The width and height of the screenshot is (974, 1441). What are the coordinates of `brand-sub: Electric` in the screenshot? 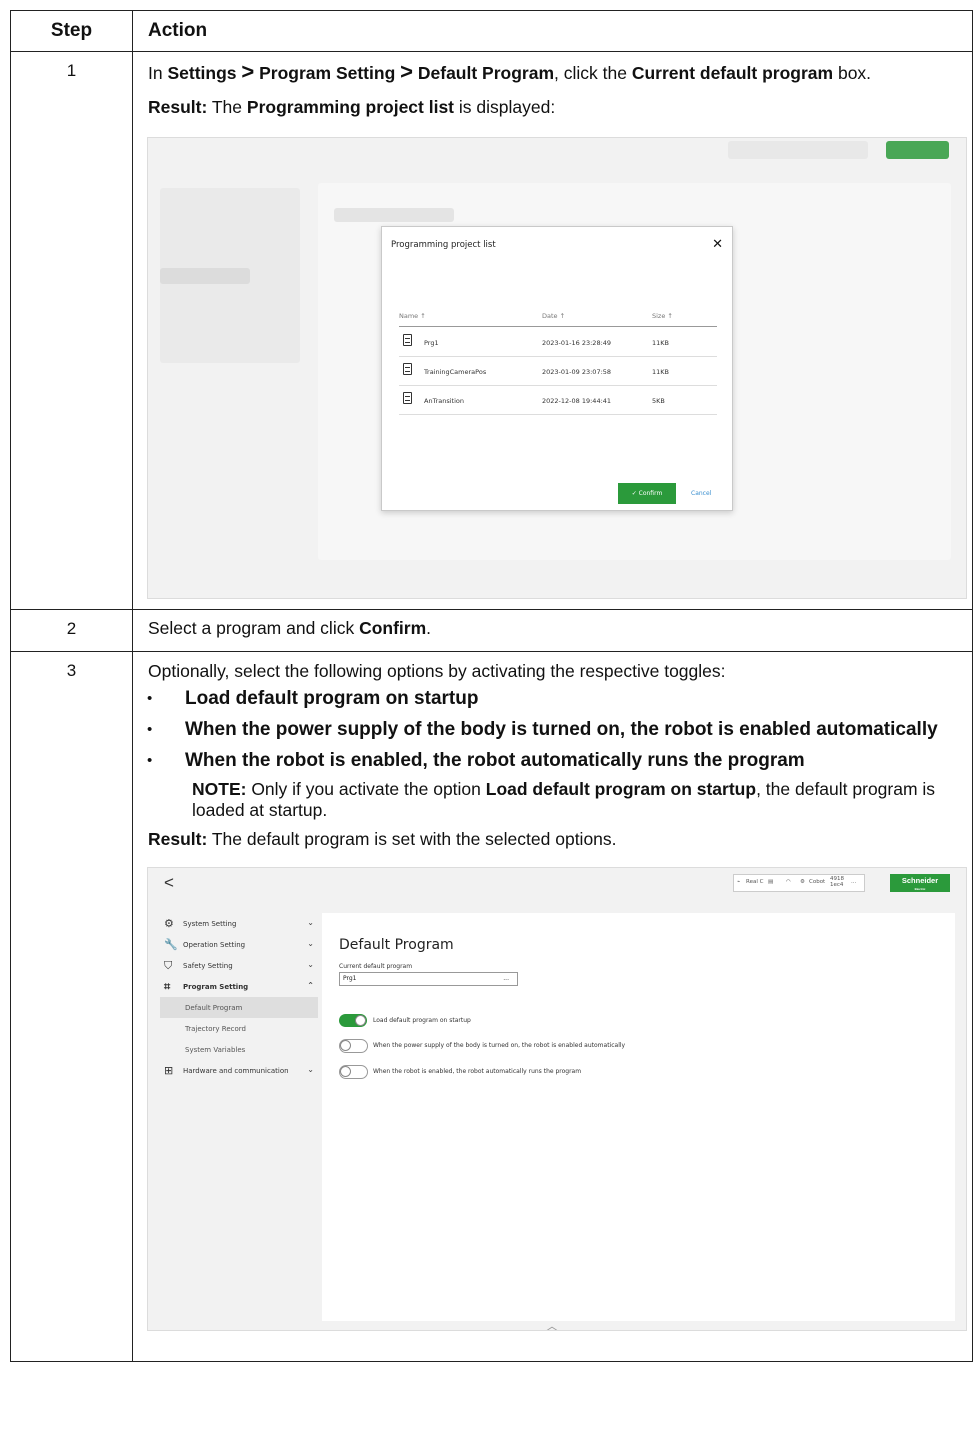 It's located at (920, 889).